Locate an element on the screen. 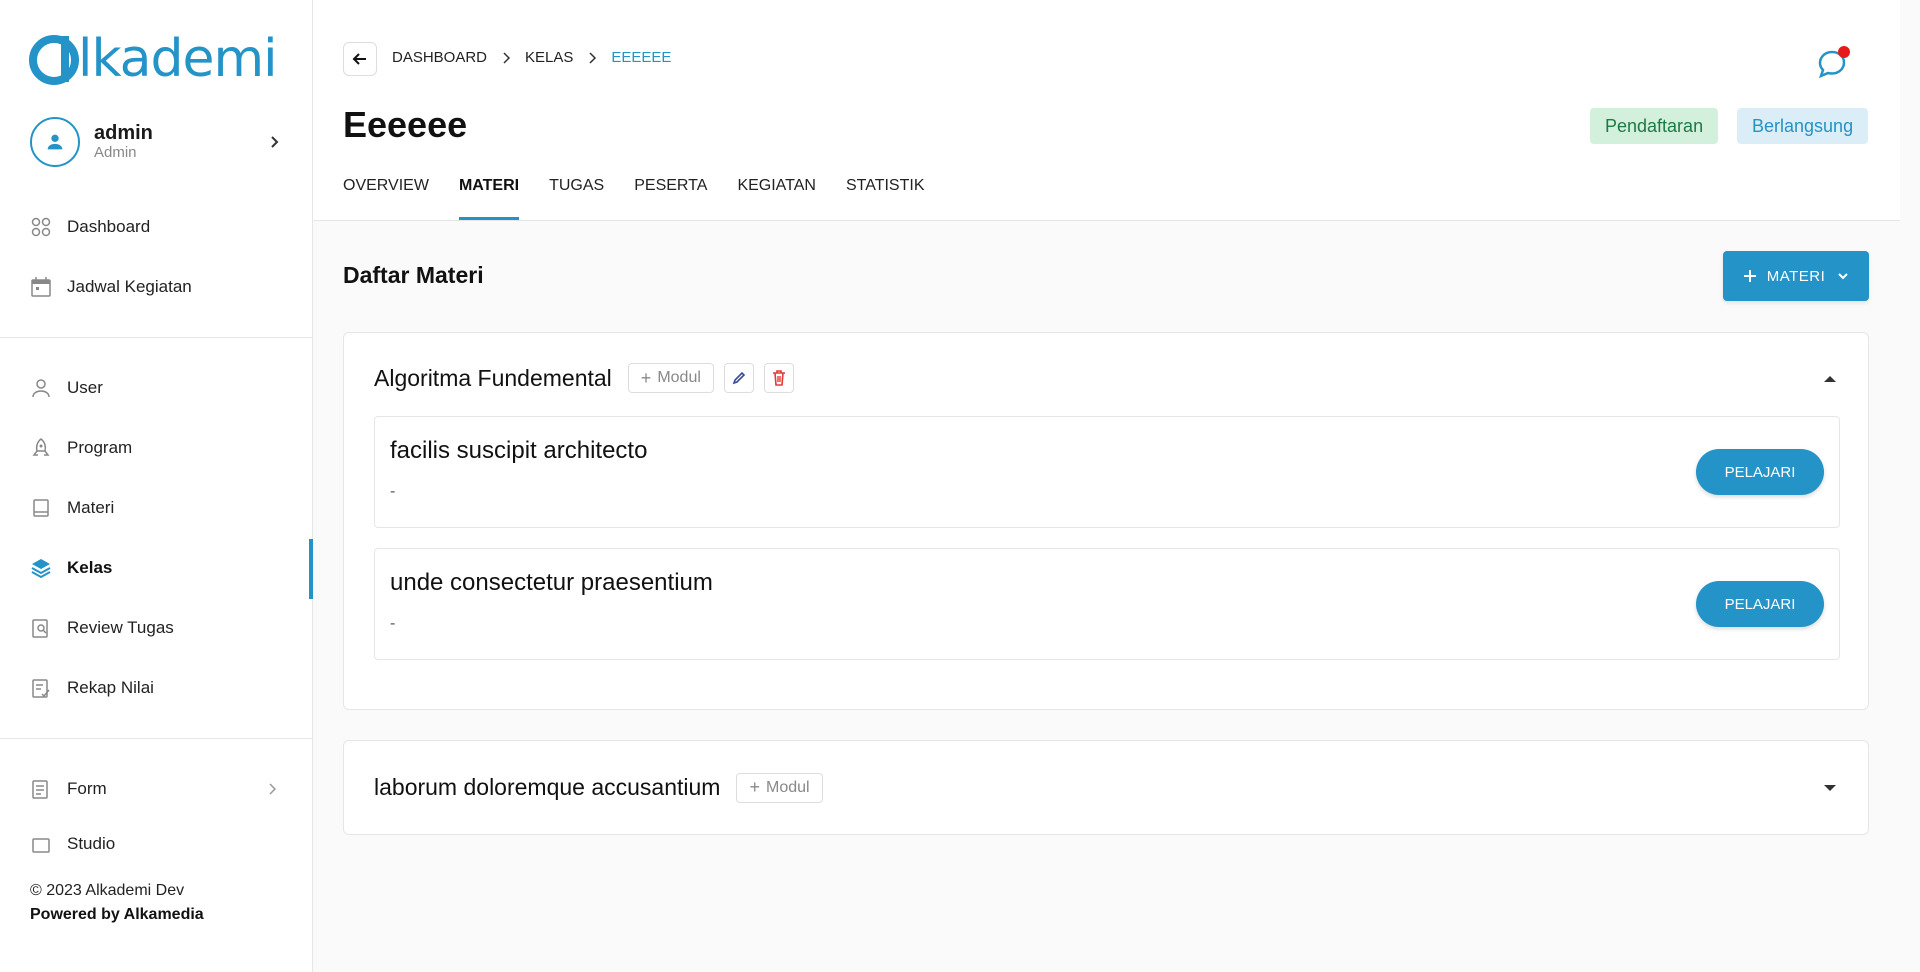 The height and width of the screenshot is (972, 1920). powered-by-text: Powered by Alkamedia is located at coordinates (117, 914).